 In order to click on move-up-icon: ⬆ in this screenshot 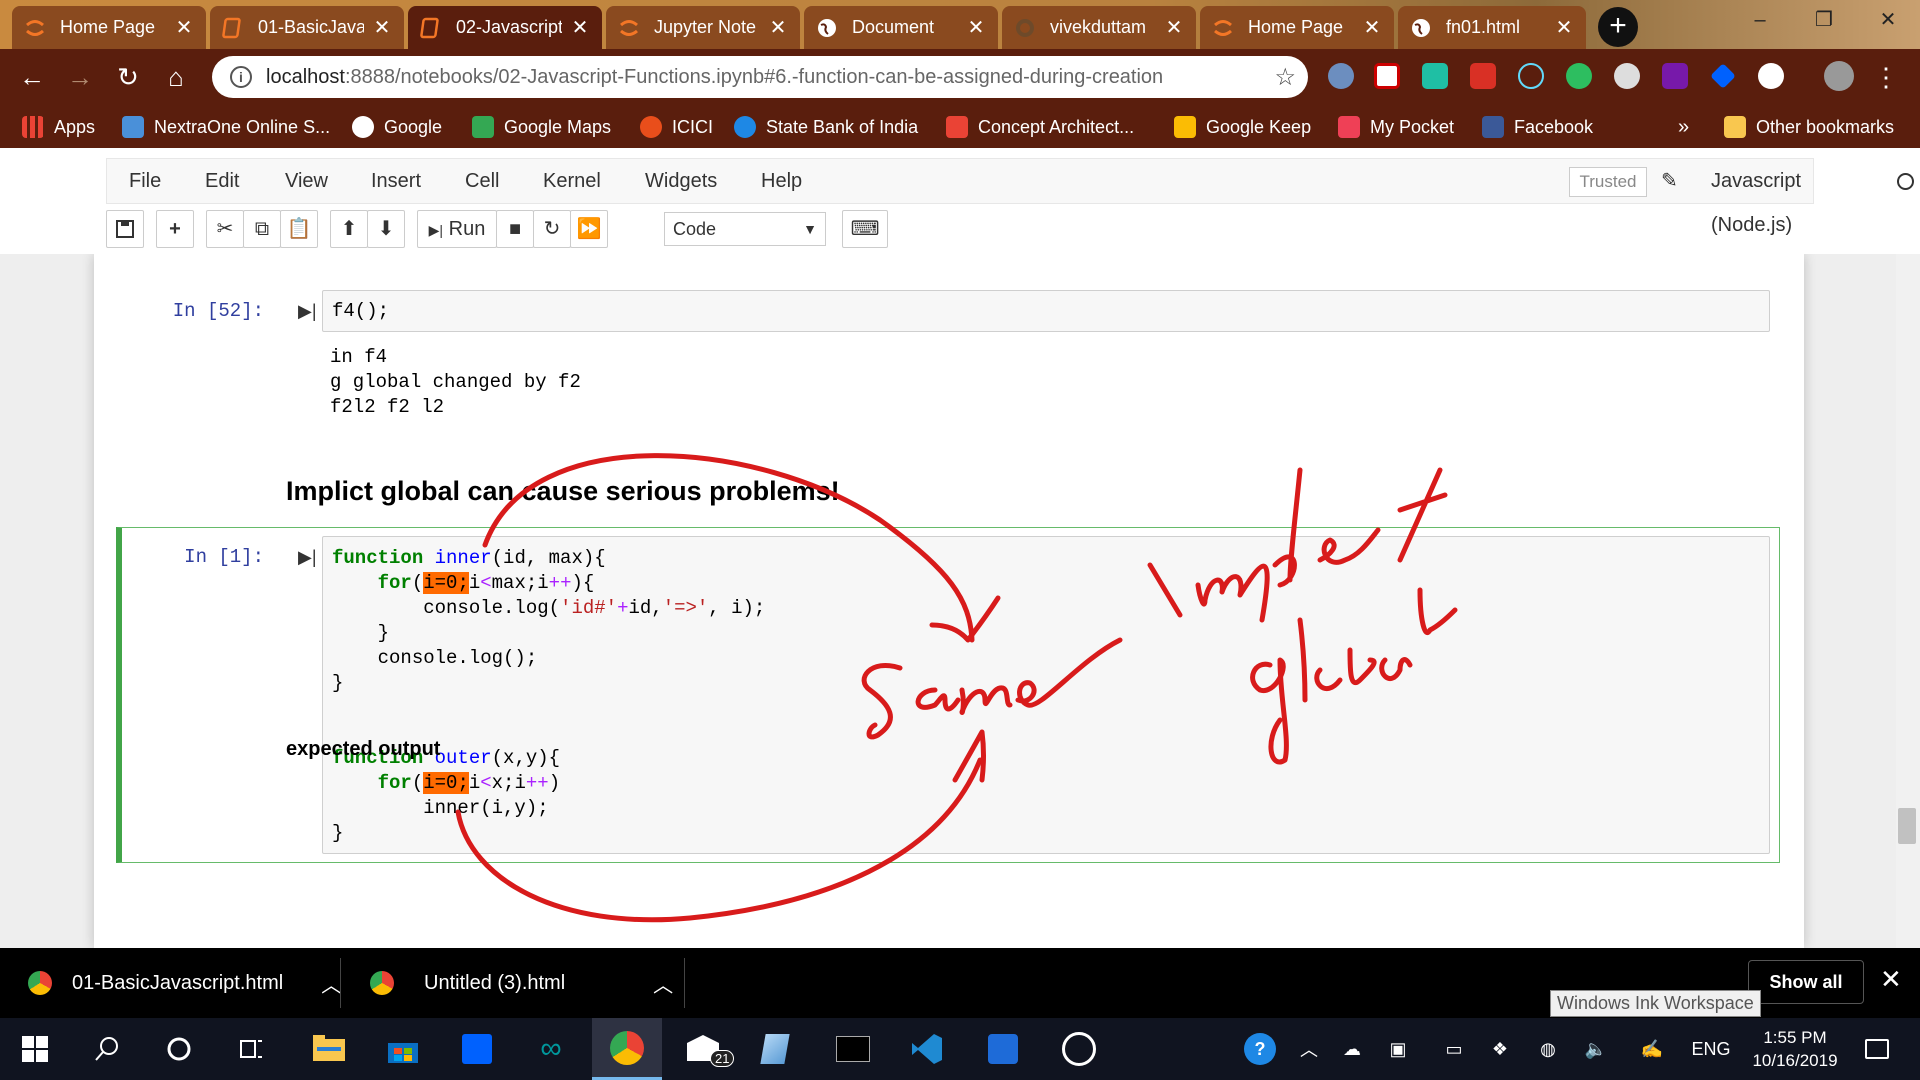, I will do `click(349, 229)`.